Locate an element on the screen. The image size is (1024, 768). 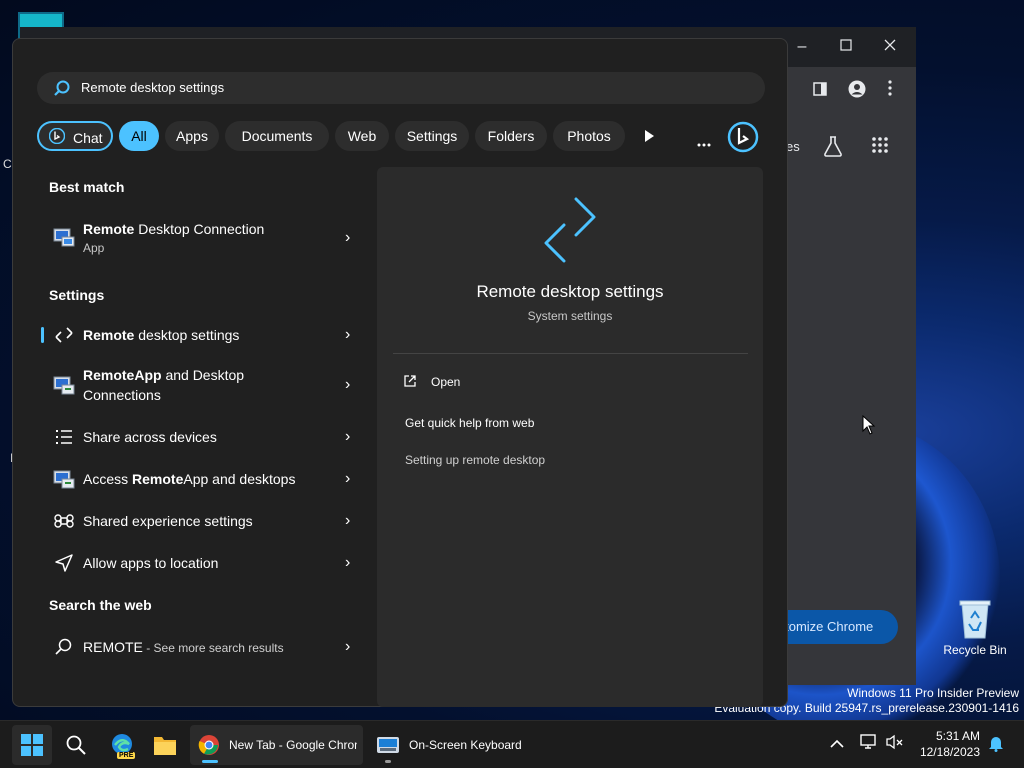
help-link: Setting up remote desktop is located at coordinates (475, 460).